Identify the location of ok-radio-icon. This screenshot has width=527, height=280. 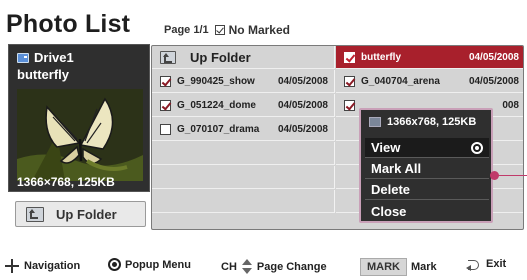
(477, 148).